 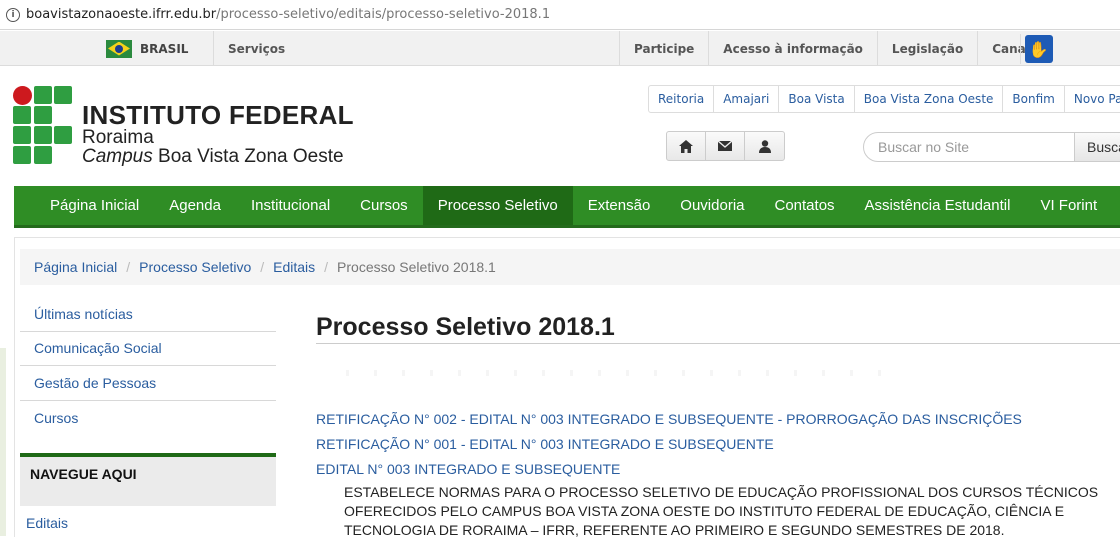 I want to click on brazil-flag-icon, so click(x=119, y=48).